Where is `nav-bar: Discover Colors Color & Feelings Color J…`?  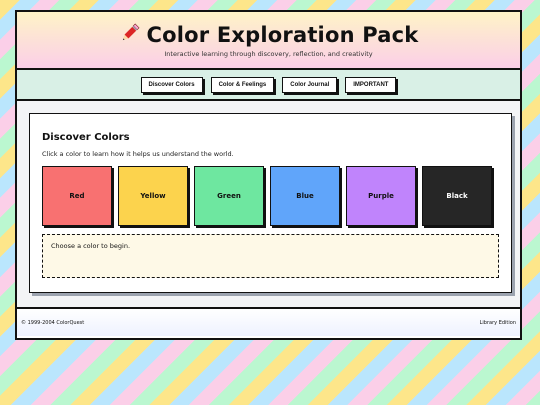
nav-bar: Discover Colors Color & Feelings Color J… is located at coordinates (268, 85).